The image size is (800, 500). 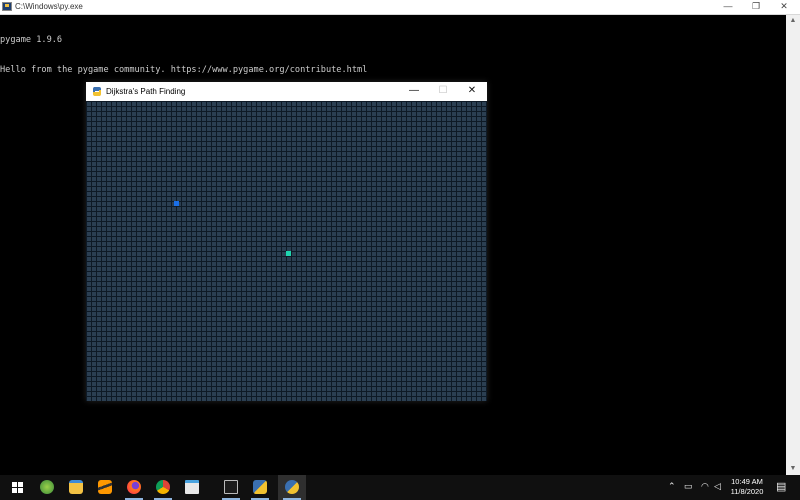 I want to click on taskbar-firefox, so click(x=134, y=487).